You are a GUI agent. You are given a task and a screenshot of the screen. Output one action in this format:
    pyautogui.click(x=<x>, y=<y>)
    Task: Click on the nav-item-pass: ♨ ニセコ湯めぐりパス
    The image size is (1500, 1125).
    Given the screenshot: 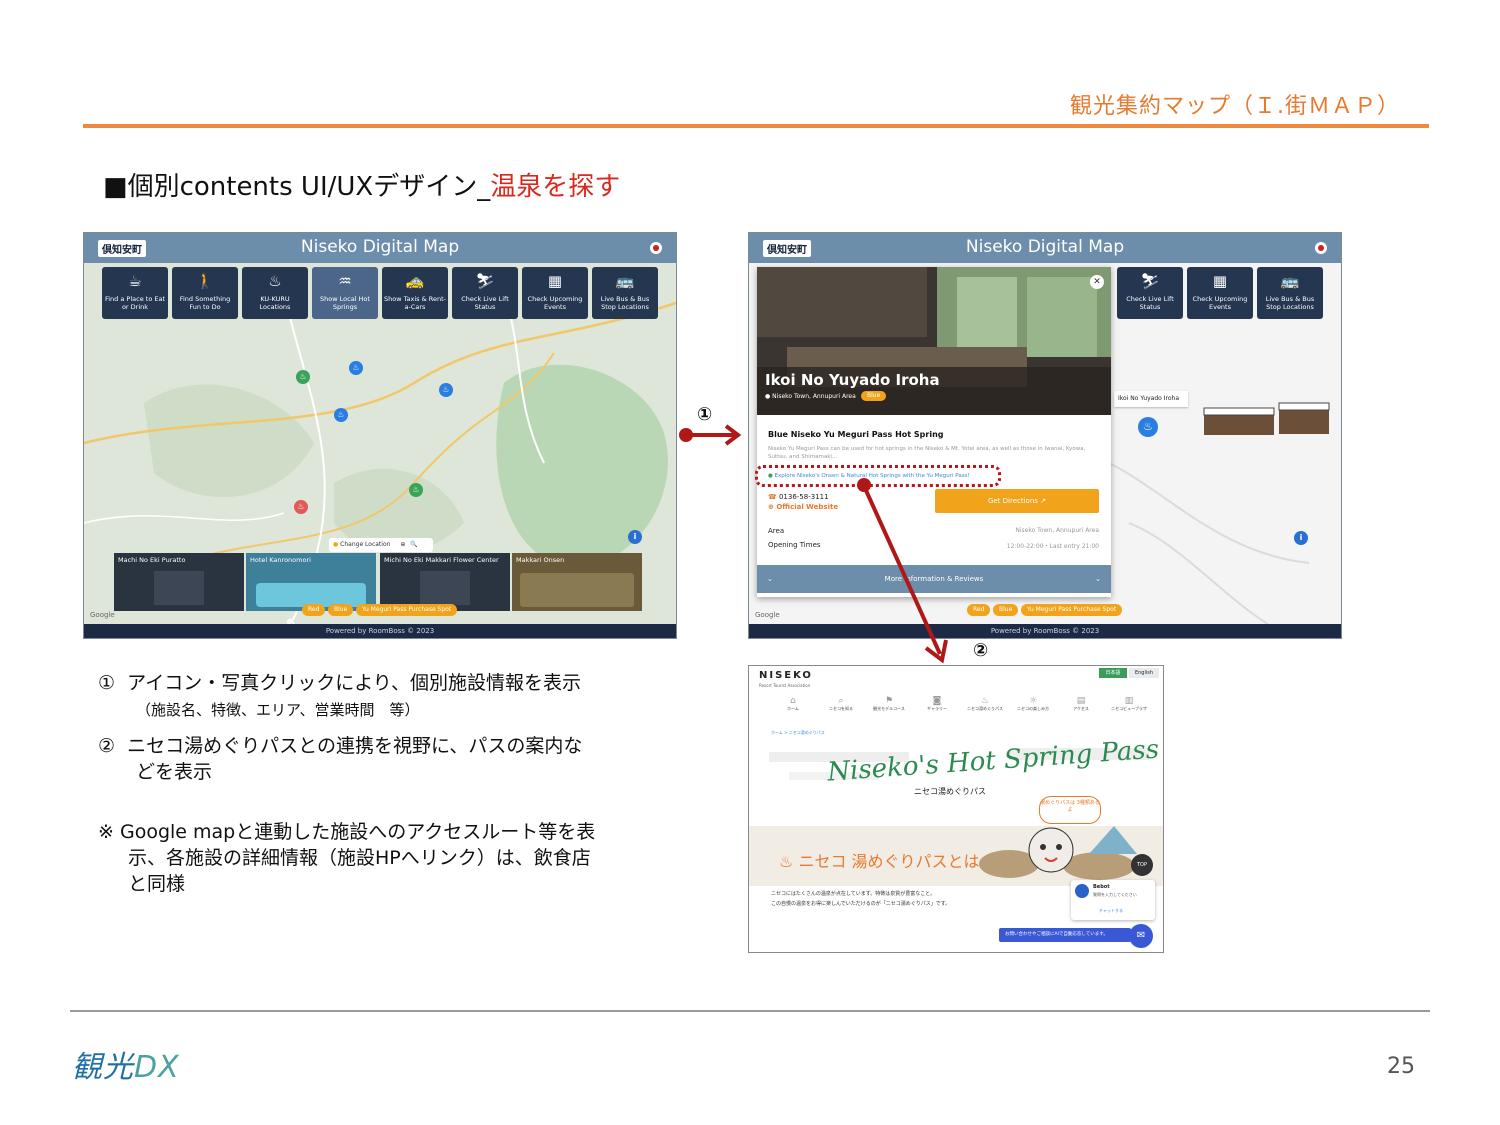 What is the action you would take?
    pyautogui.click(x=985, y=704)
    